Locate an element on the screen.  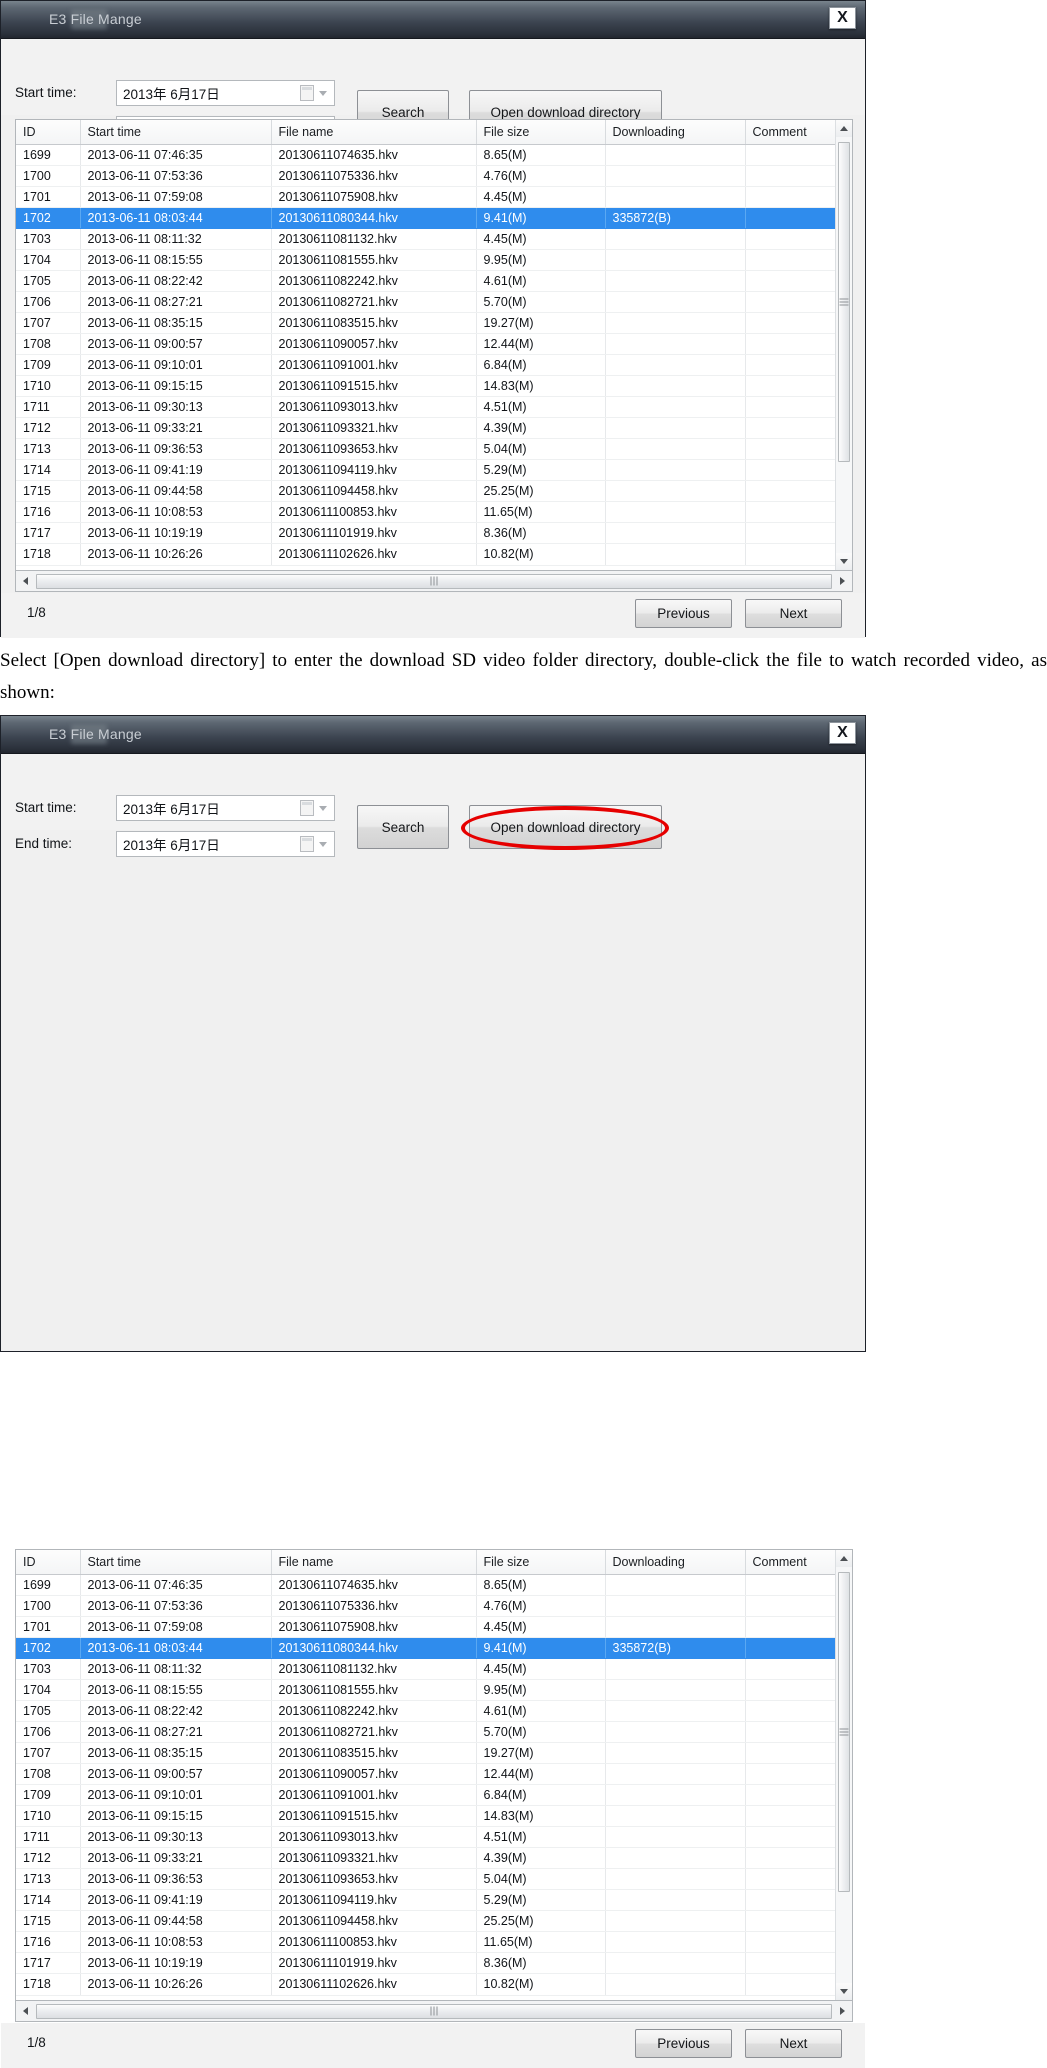
open-download-directory-button: Open download directory is located at coordinates (565, 827).